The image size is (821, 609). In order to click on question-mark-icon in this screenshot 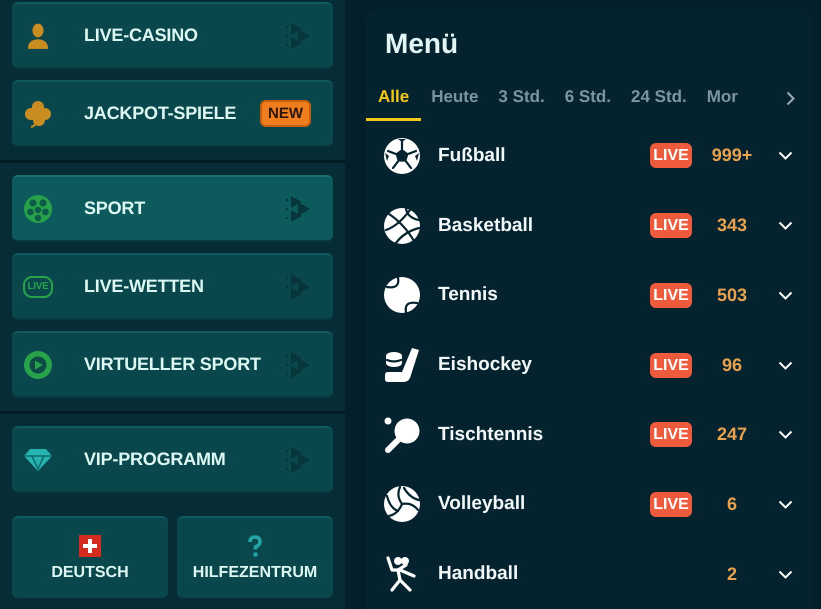, I will do `click(255, 545)`.